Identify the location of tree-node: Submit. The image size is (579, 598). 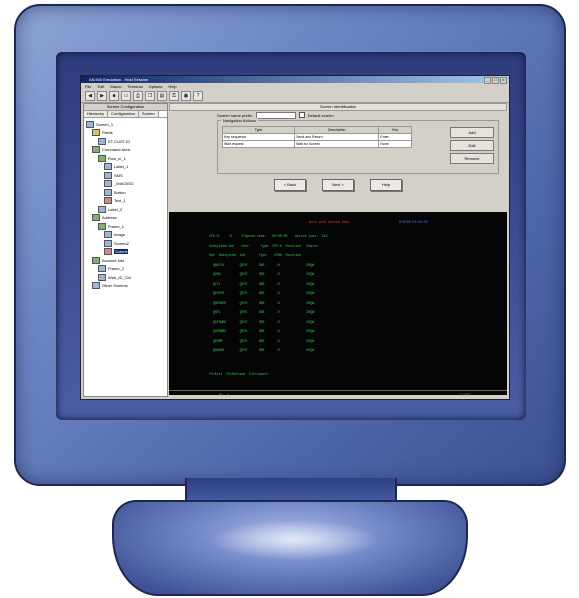
(125, 252).